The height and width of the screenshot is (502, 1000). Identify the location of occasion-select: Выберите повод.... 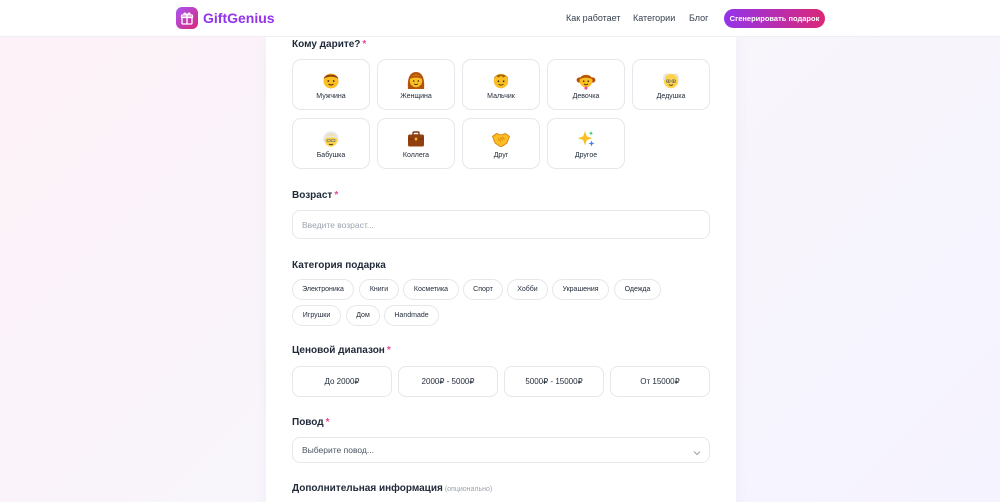
(501, 450).